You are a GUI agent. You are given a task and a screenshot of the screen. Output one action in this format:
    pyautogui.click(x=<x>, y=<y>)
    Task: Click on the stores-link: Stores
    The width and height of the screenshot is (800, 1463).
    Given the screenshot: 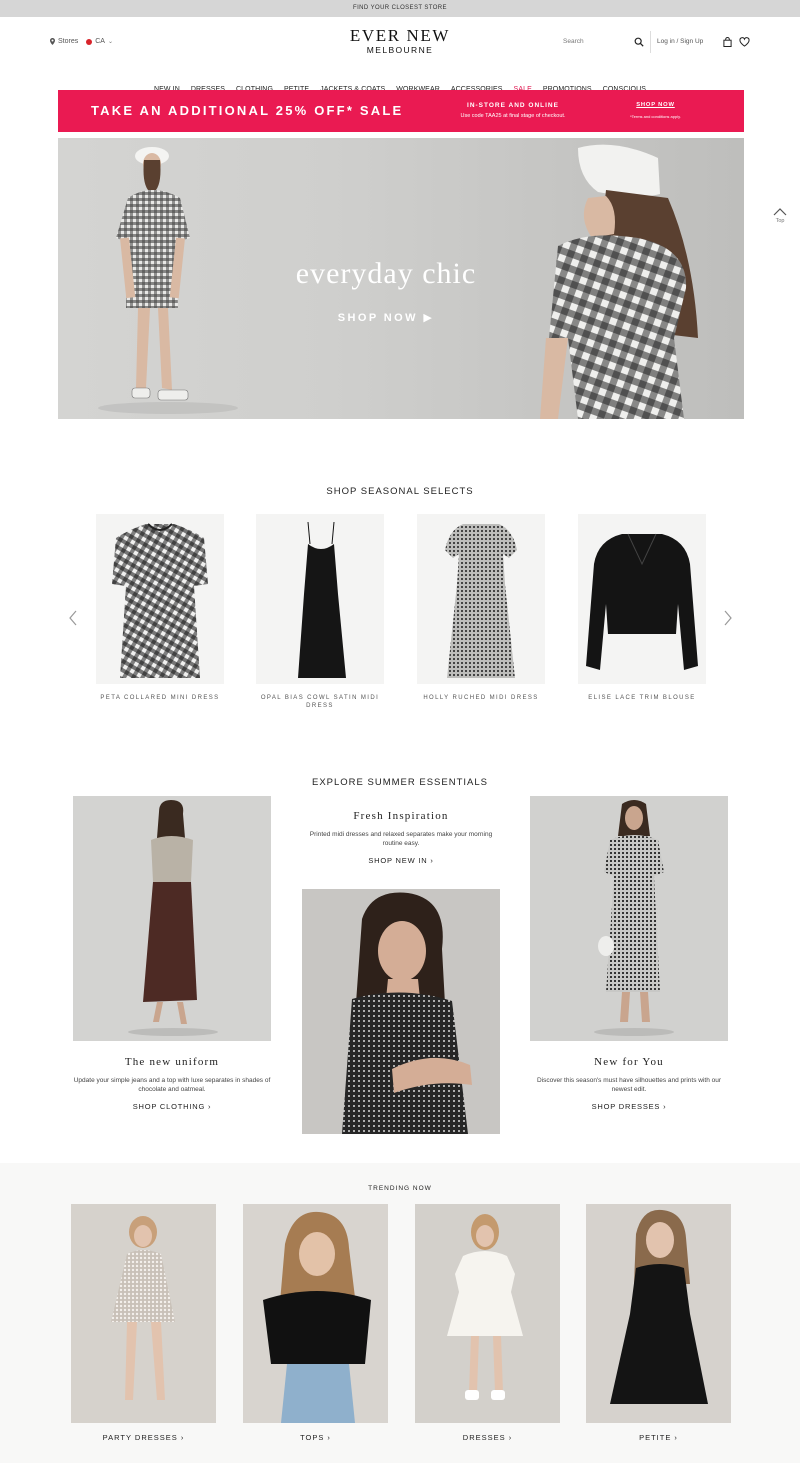 What is the action you would take?
    pyautogui.click(x=64, y=41)
    